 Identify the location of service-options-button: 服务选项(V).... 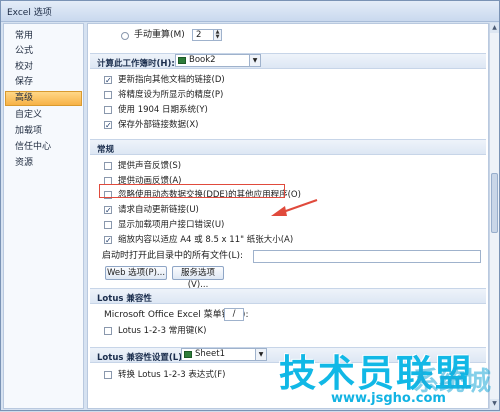
(198, 278).